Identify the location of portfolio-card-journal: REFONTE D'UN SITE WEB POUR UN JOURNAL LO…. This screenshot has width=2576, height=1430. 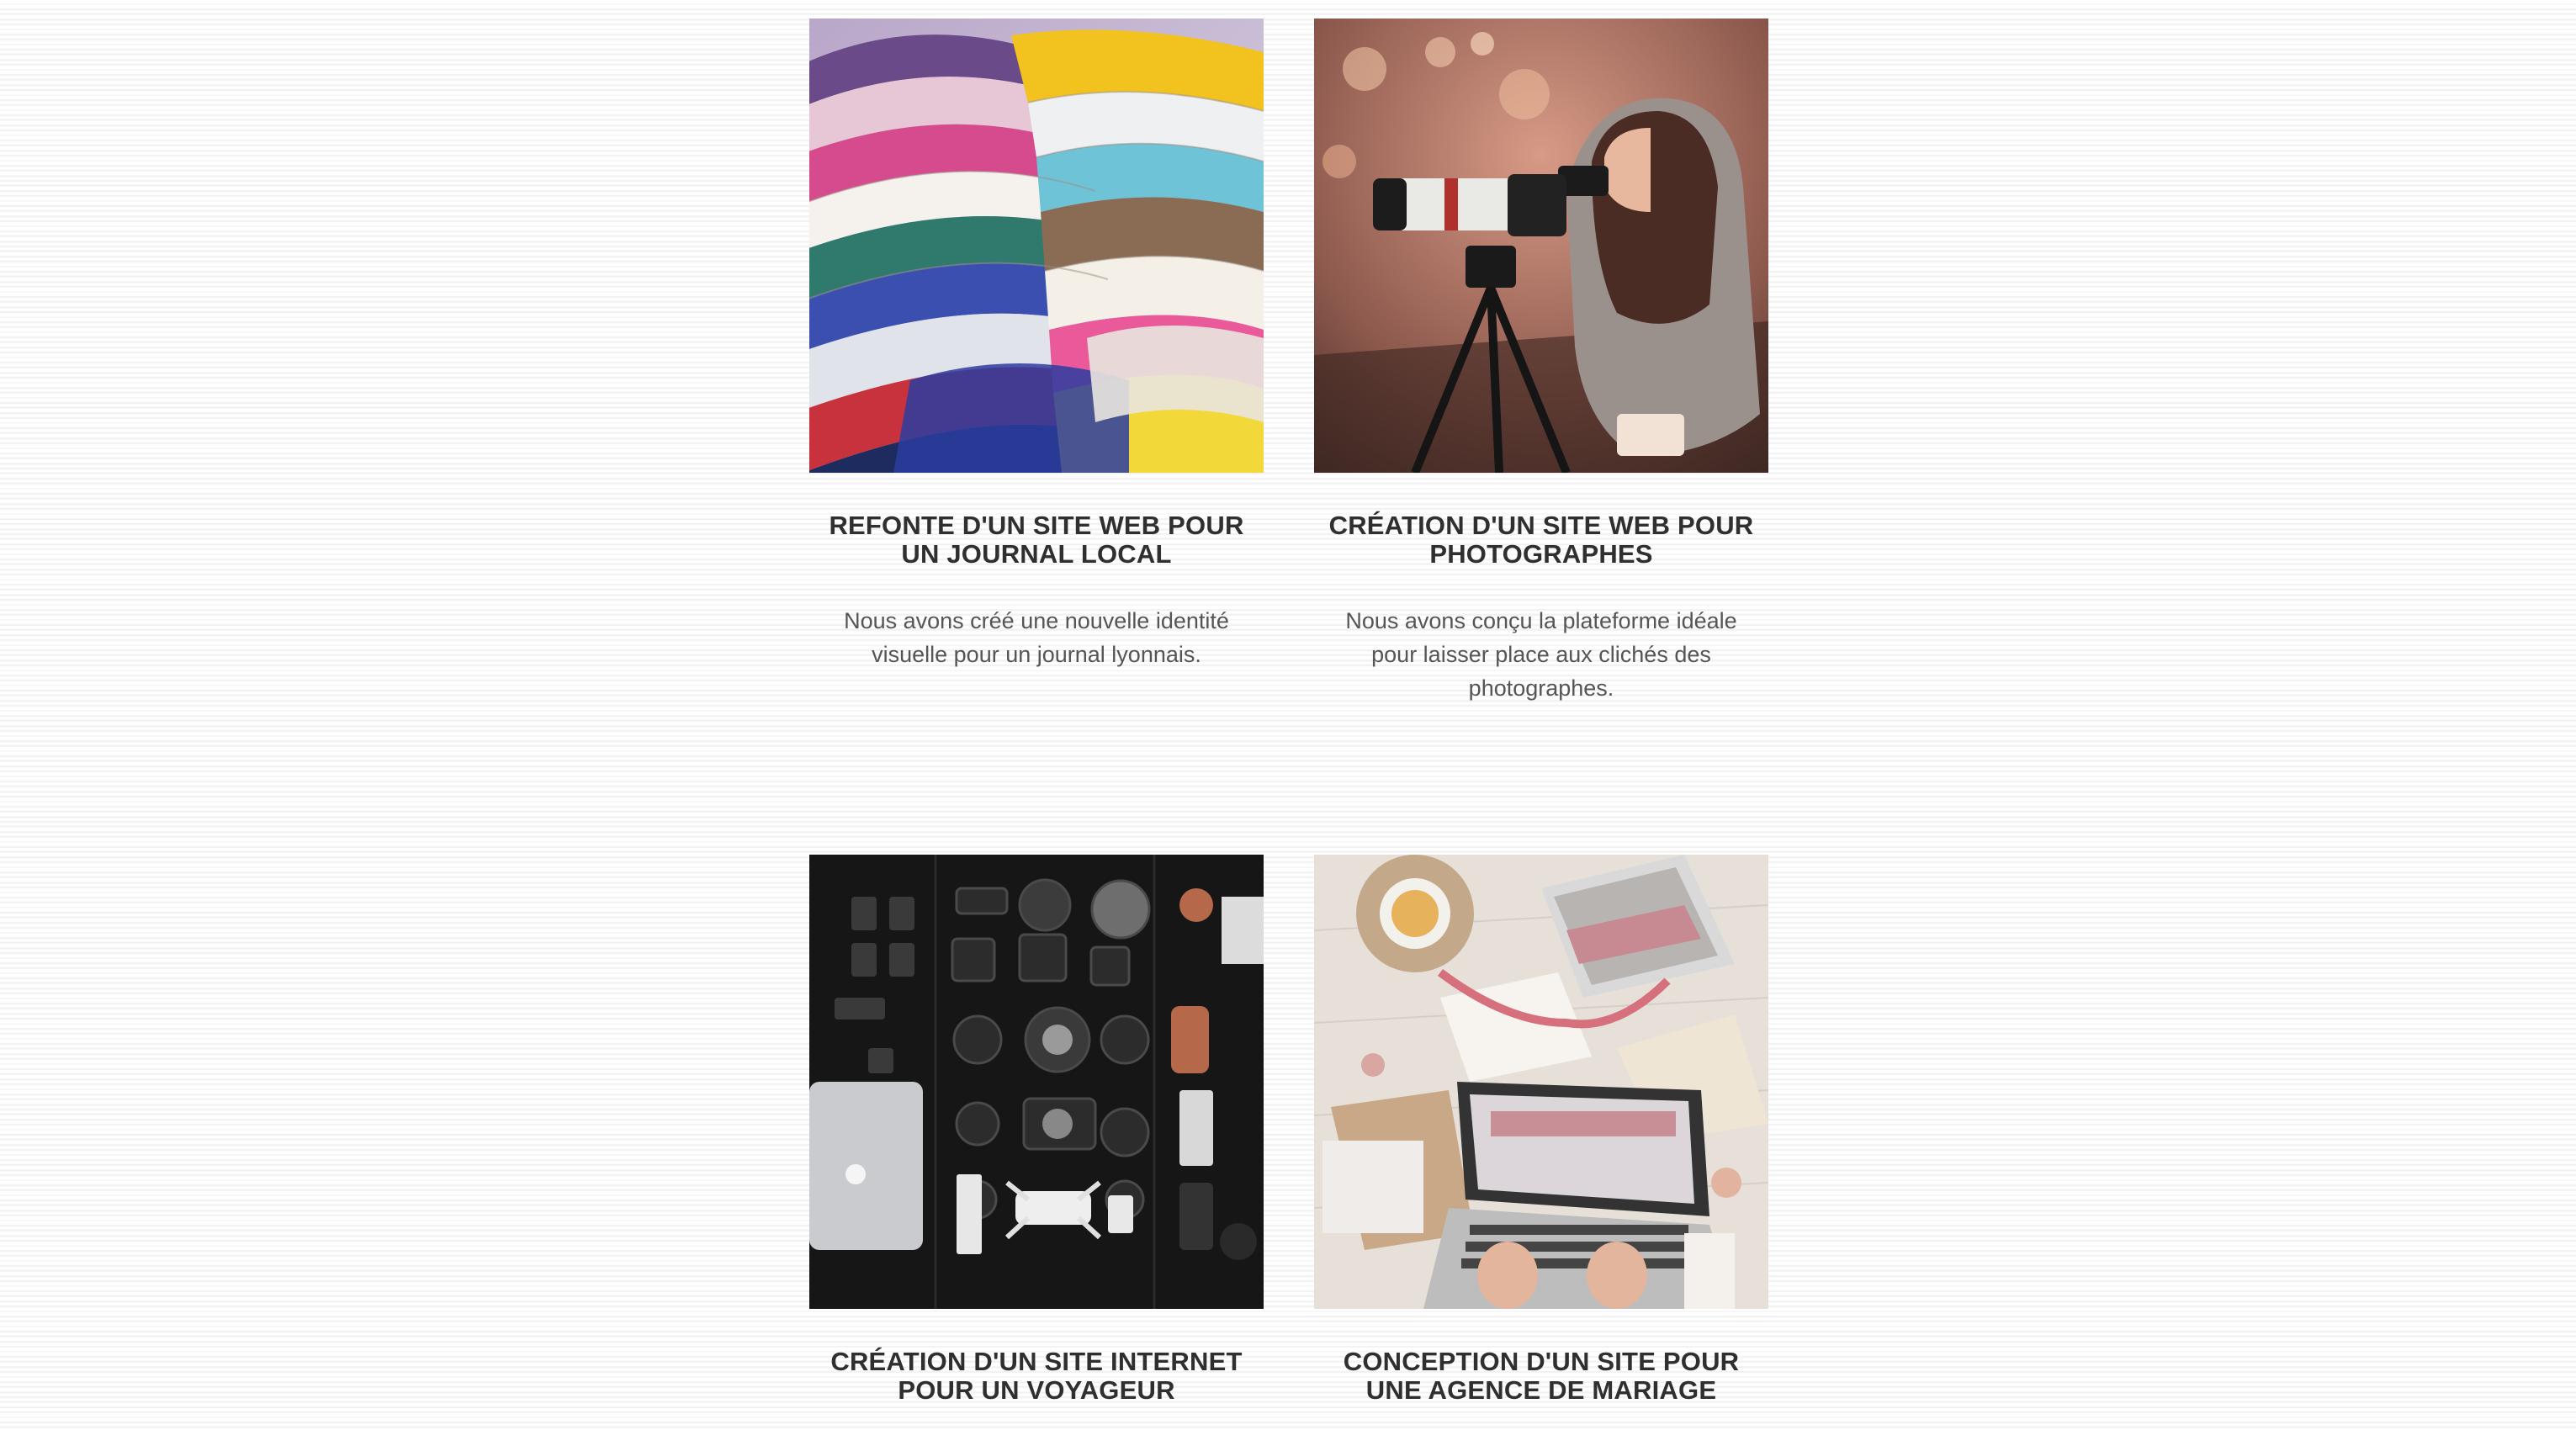
(1036, 345).